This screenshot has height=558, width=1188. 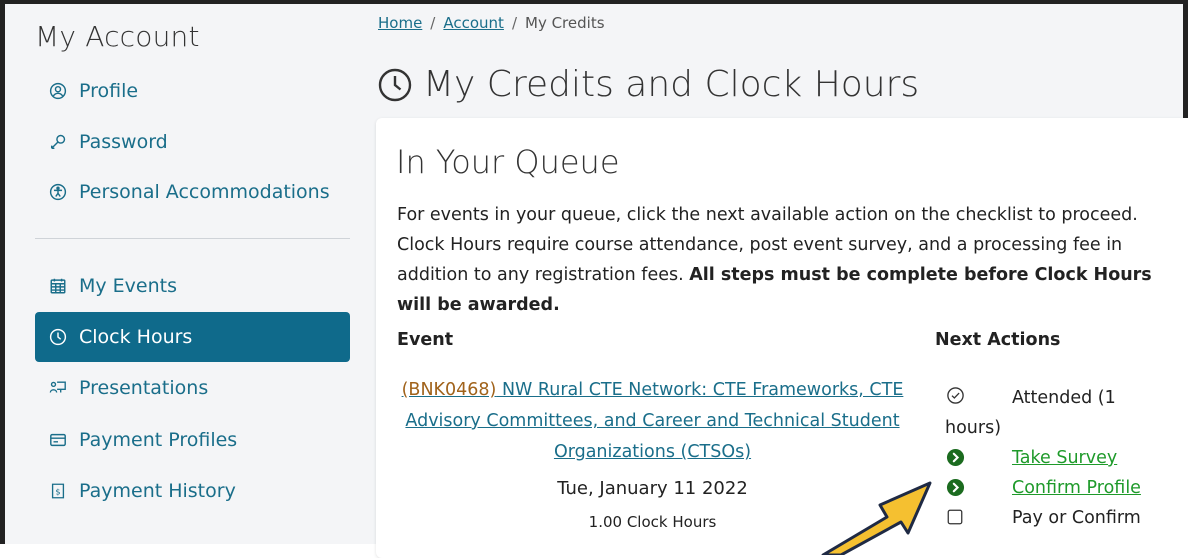 I want to click on page-title: My Credits and Clock Hours, so click(x=648, y=84).